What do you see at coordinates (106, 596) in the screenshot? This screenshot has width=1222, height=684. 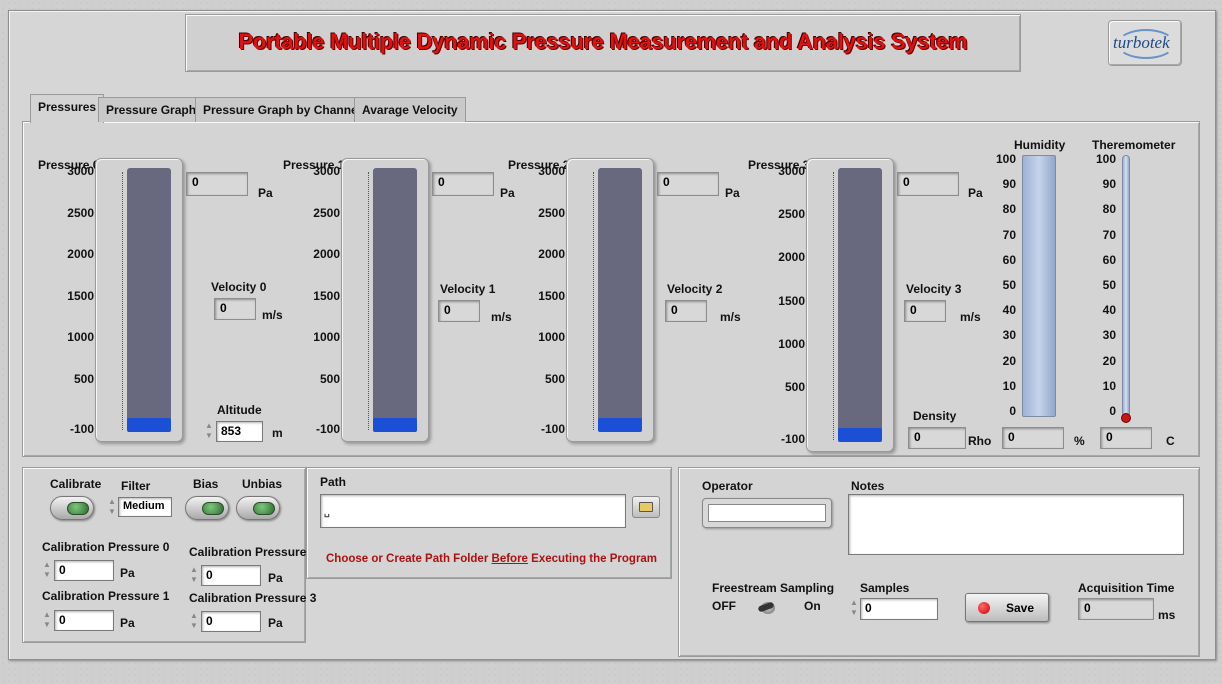 I see `calibration-pressure-1-label: Calibration Pressure 1` at bounding box center [106, 596].